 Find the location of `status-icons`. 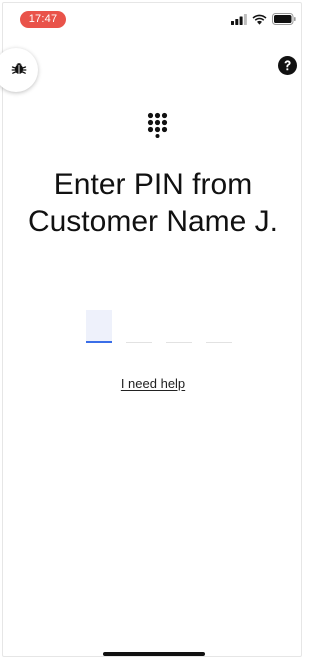

status-icons is located at coordinates (263, 19).